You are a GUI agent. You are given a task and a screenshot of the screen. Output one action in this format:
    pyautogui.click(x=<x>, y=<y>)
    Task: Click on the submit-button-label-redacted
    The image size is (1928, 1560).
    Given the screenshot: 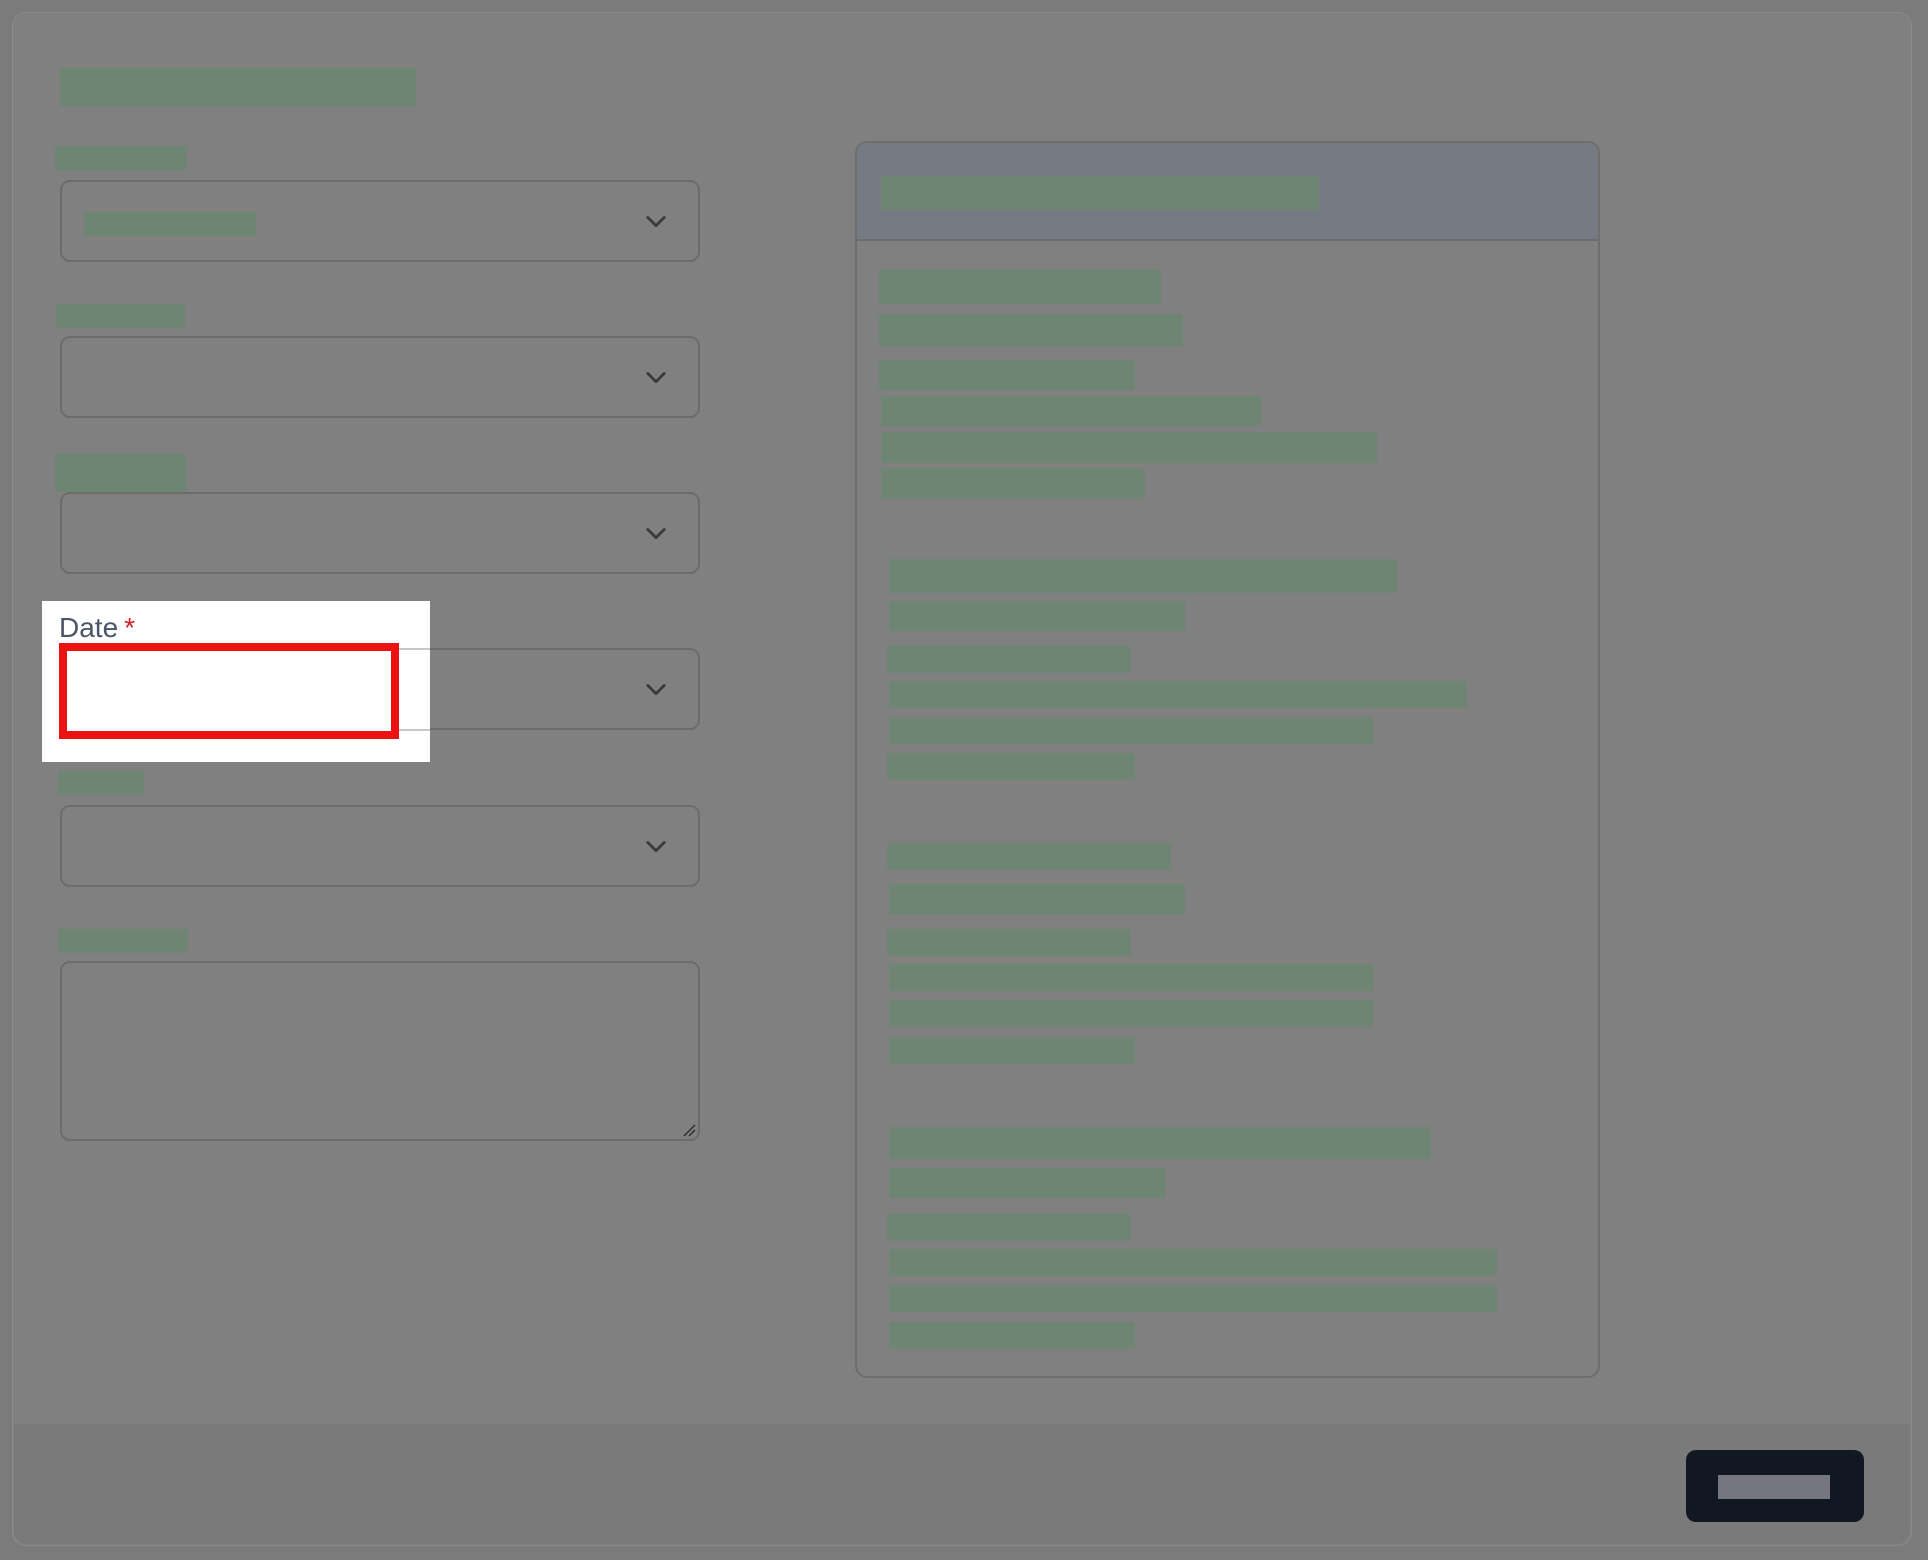 What is the action you would take?
    pyautogui.click(x=1774, y=1487)
    